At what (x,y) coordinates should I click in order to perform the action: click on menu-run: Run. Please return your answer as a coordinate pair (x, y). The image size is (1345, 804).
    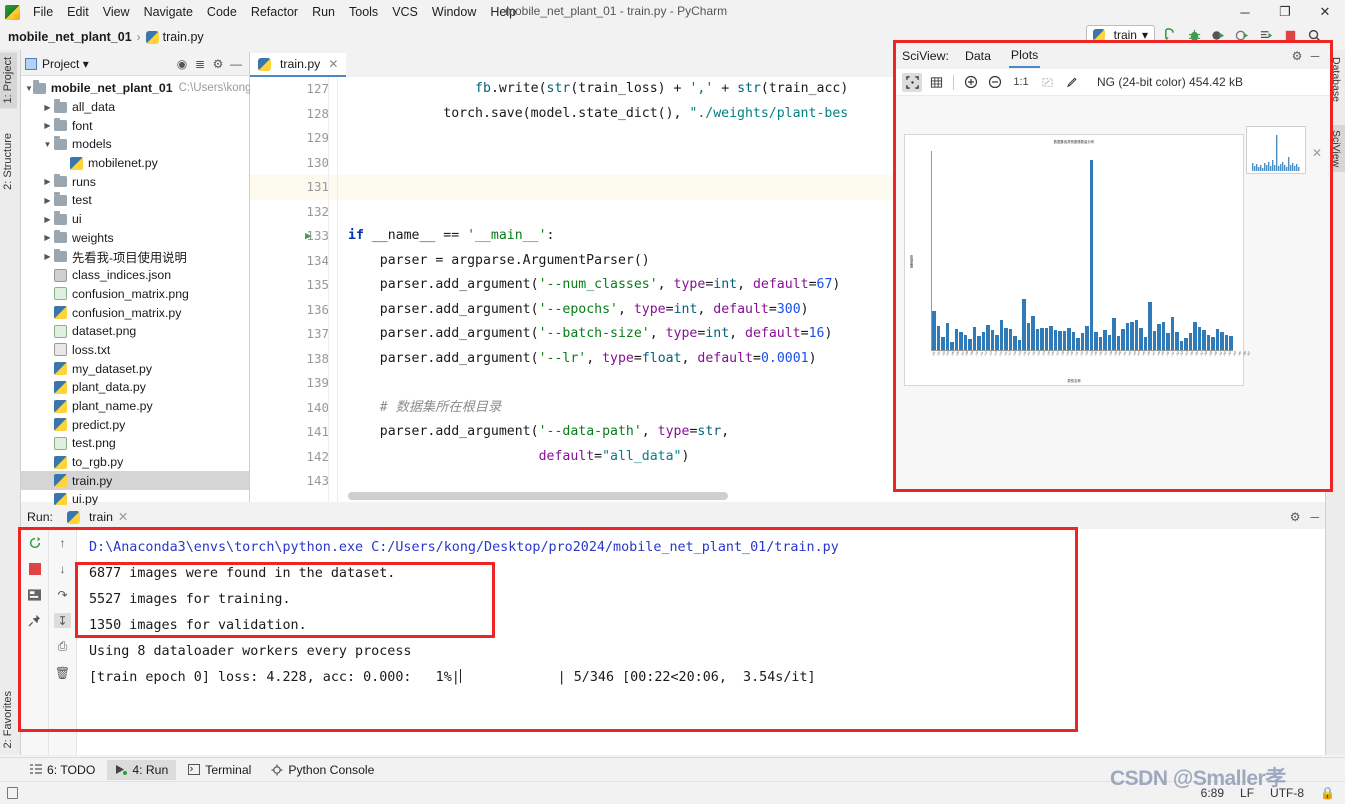
    Looking at the image, I should click on (323, 12).